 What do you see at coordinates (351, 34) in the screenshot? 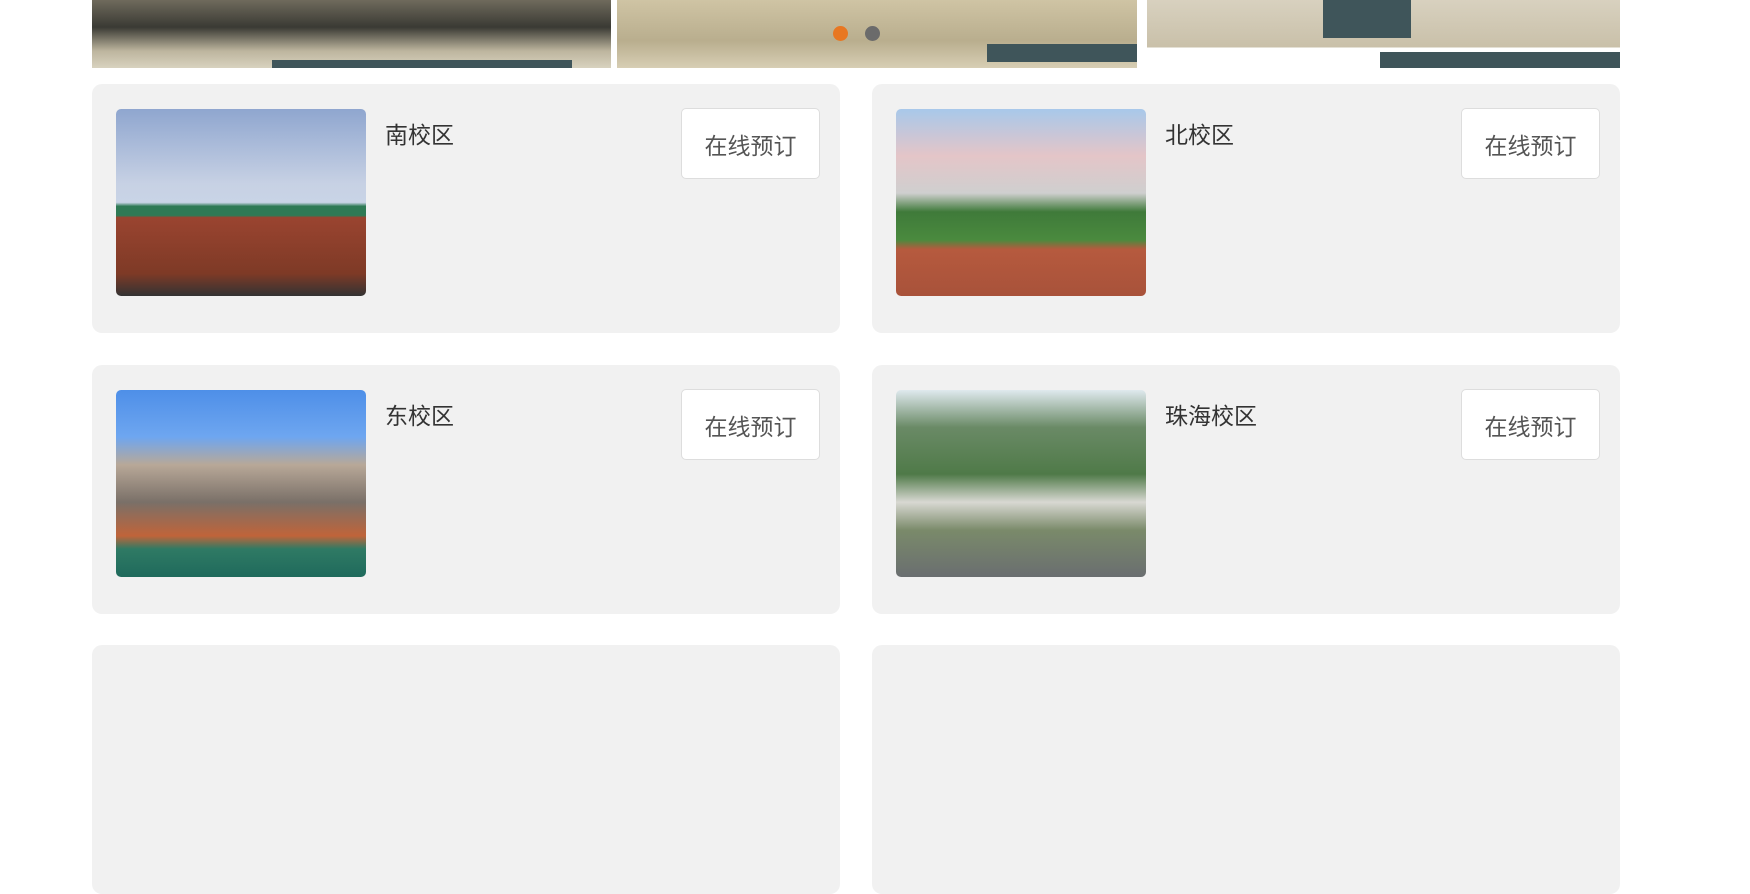
I see `banner-photo-parade` at bounding box center [351, 34].